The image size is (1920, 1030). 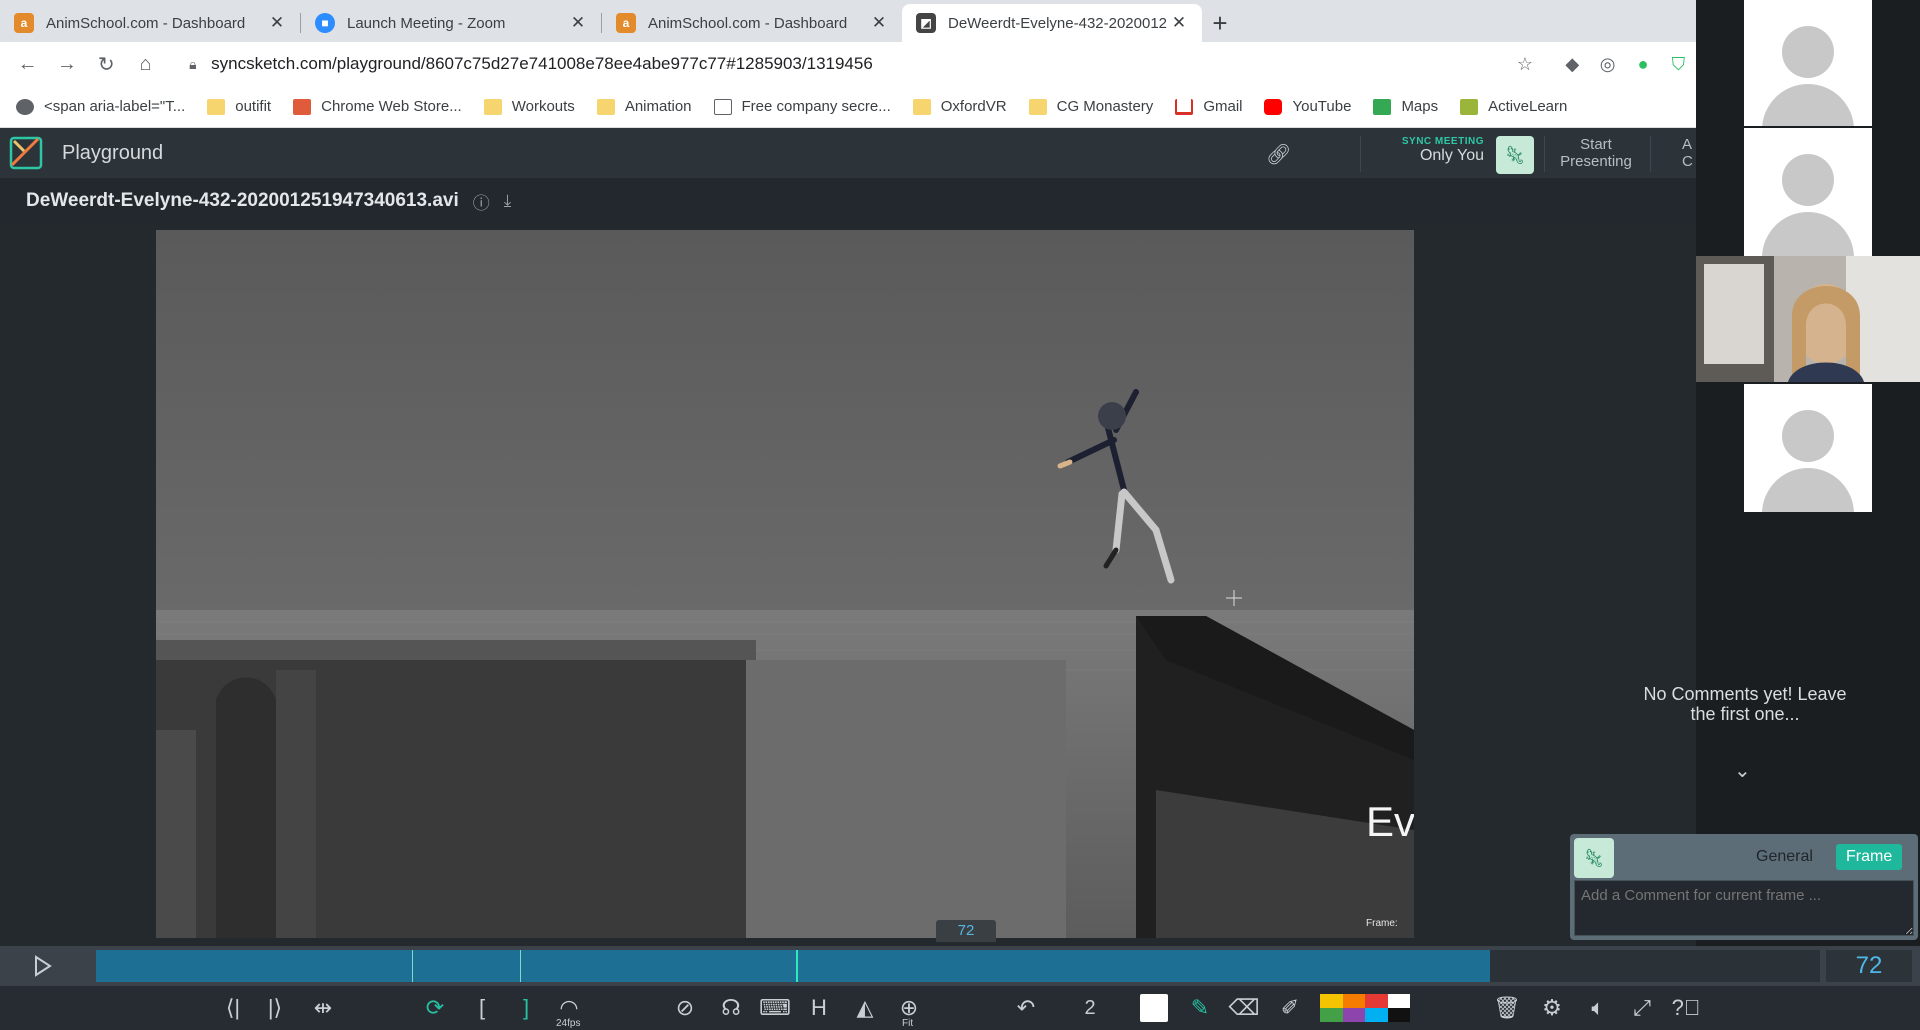 What do you see at coordinates (959, 106) in the screenshot?
I see `bookmark-item: OxfordVR` at bounding box center [959, 106].